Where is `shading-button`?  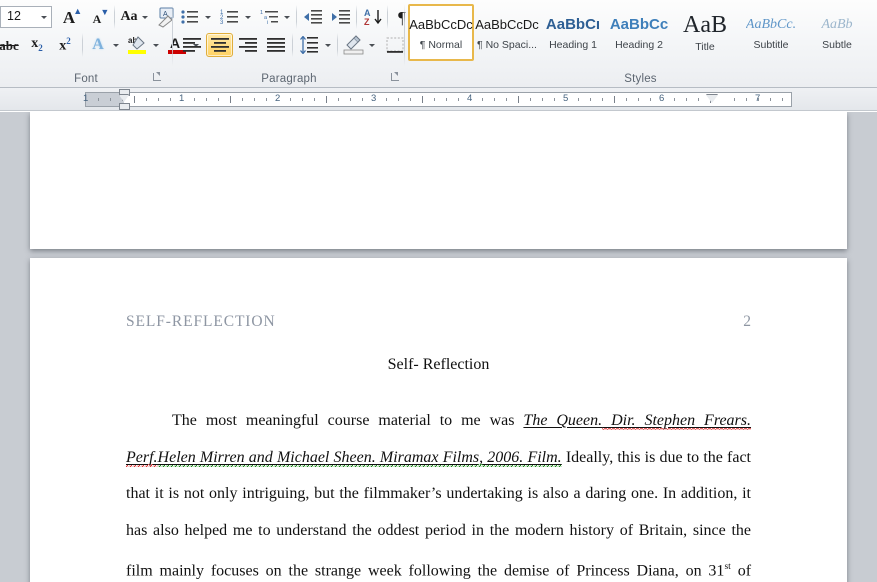
shading-button is located at coordinates (353, 45).